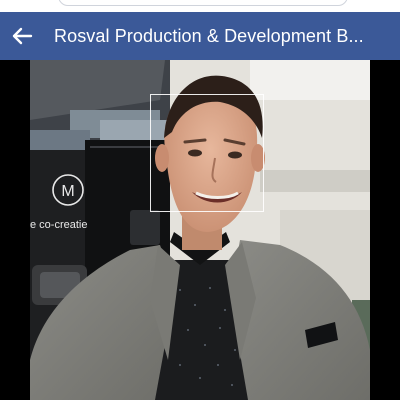  I want to click on arrow-left-icon, so click(22, 36).